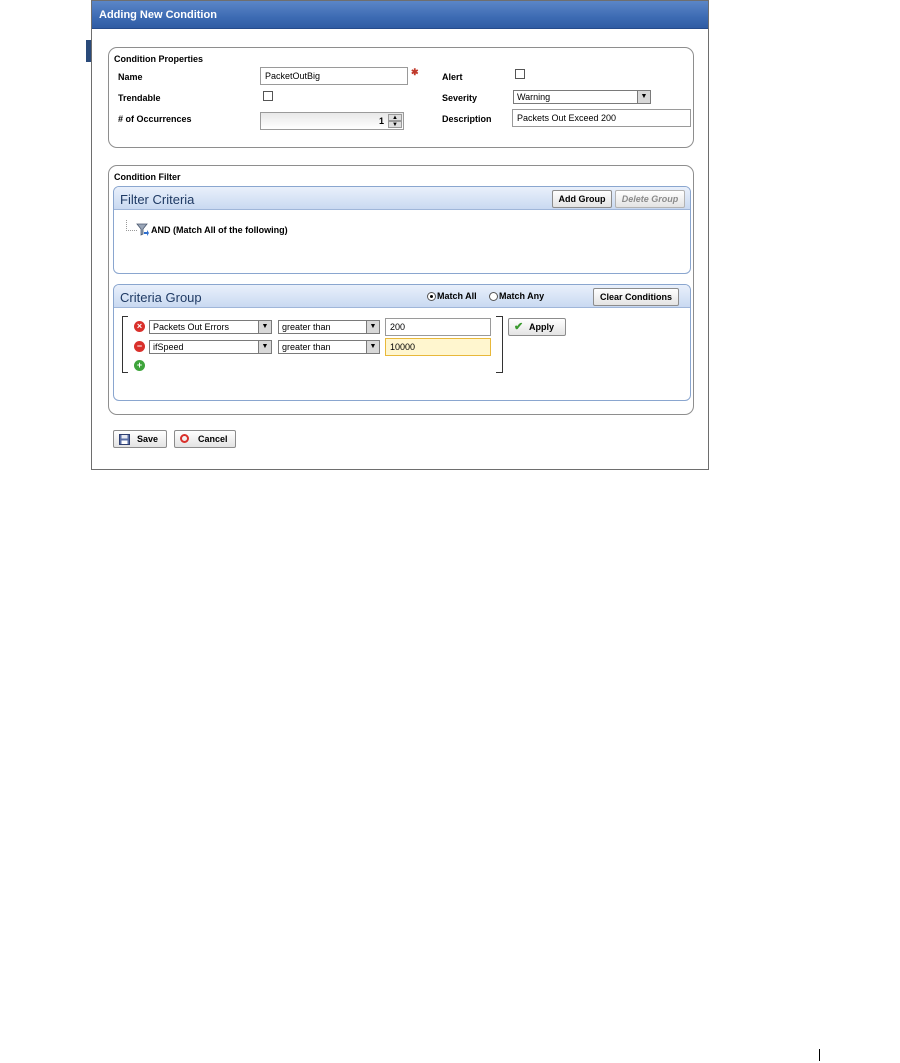  I want to click on match-all-label: Match All, so click(457, 296).